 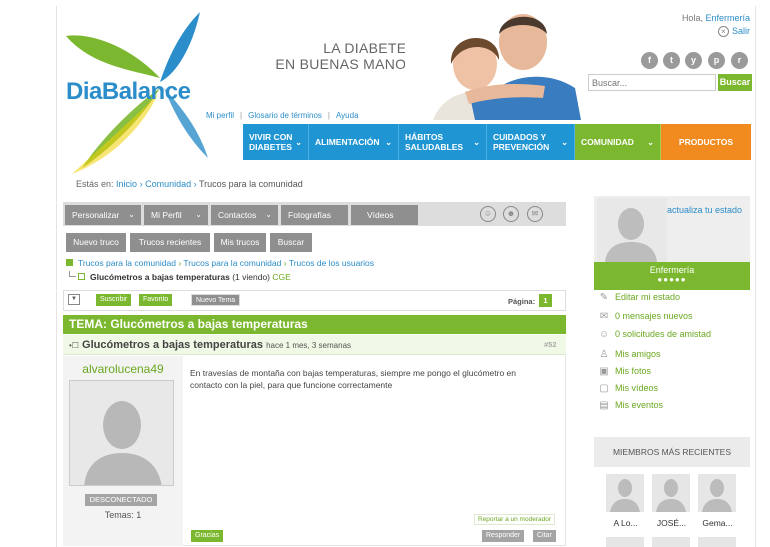 I want to click on twitter-icon: t, so click(x=671, y=60).